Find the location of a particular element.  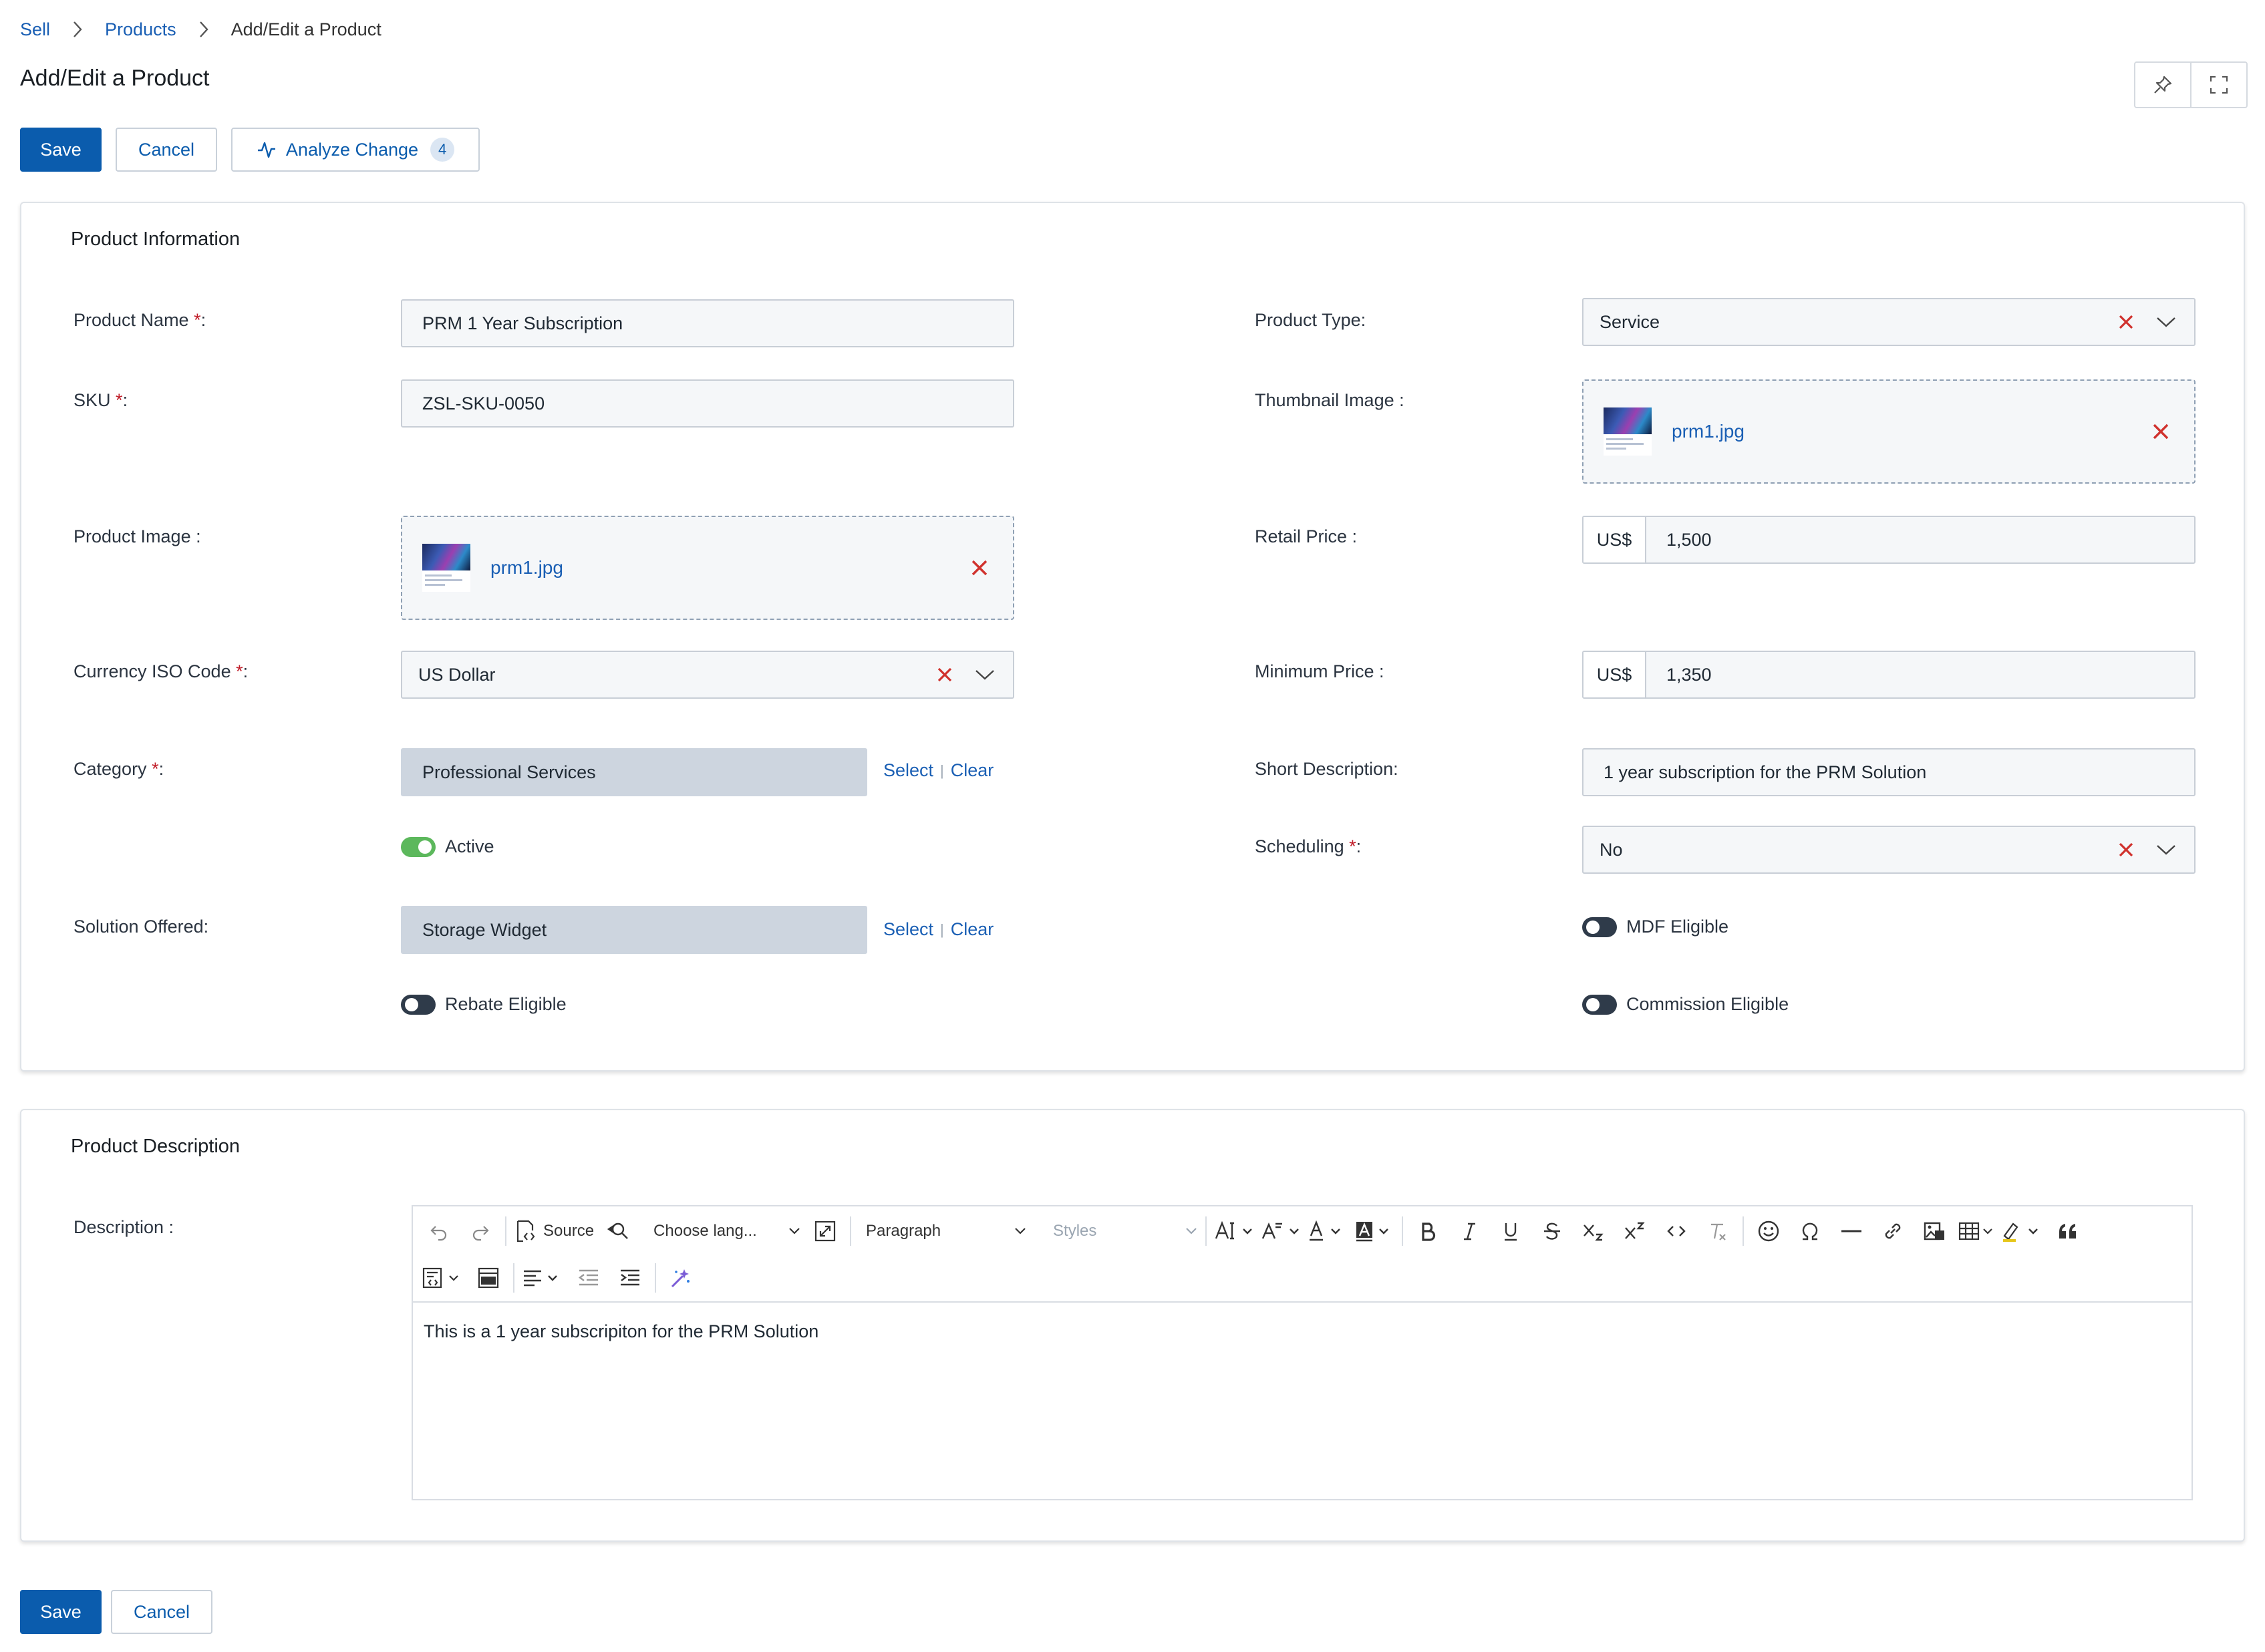

html-embed-icon is located at coordinates (488, 1278).